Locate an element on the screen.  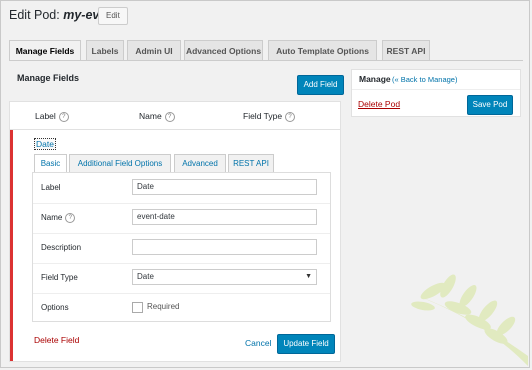
update-field-button: Update Field is located at coordinates (306, 344).